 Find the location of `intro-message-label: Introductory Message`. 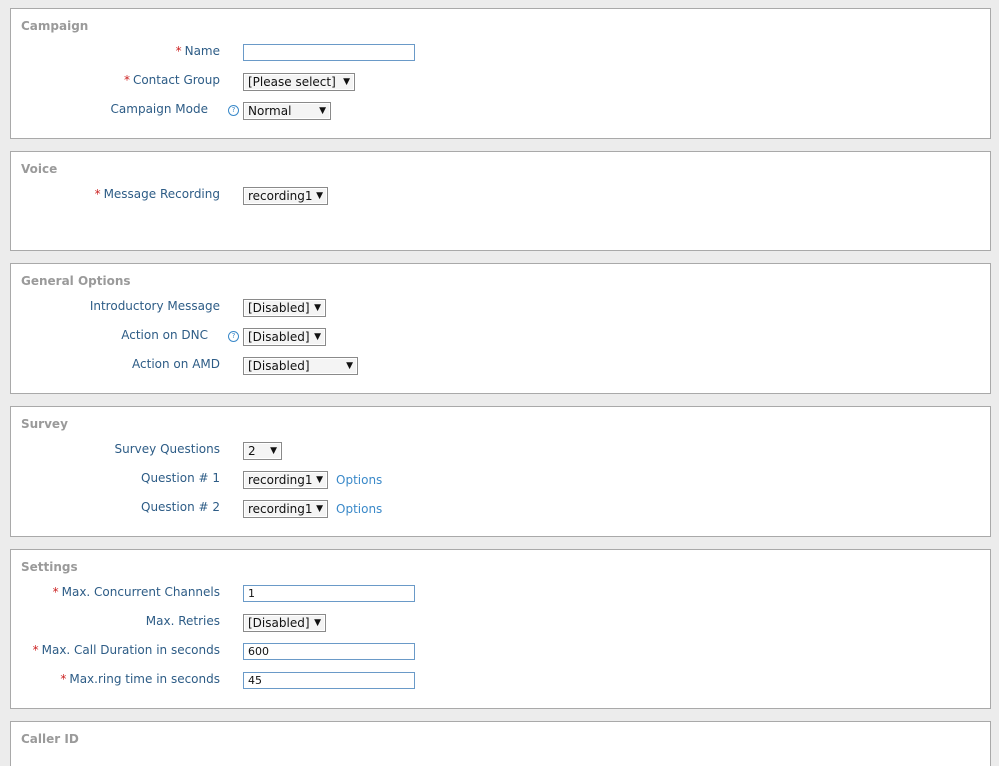

intro-message-label: Introductory Message is located at coordinates (154, 306).